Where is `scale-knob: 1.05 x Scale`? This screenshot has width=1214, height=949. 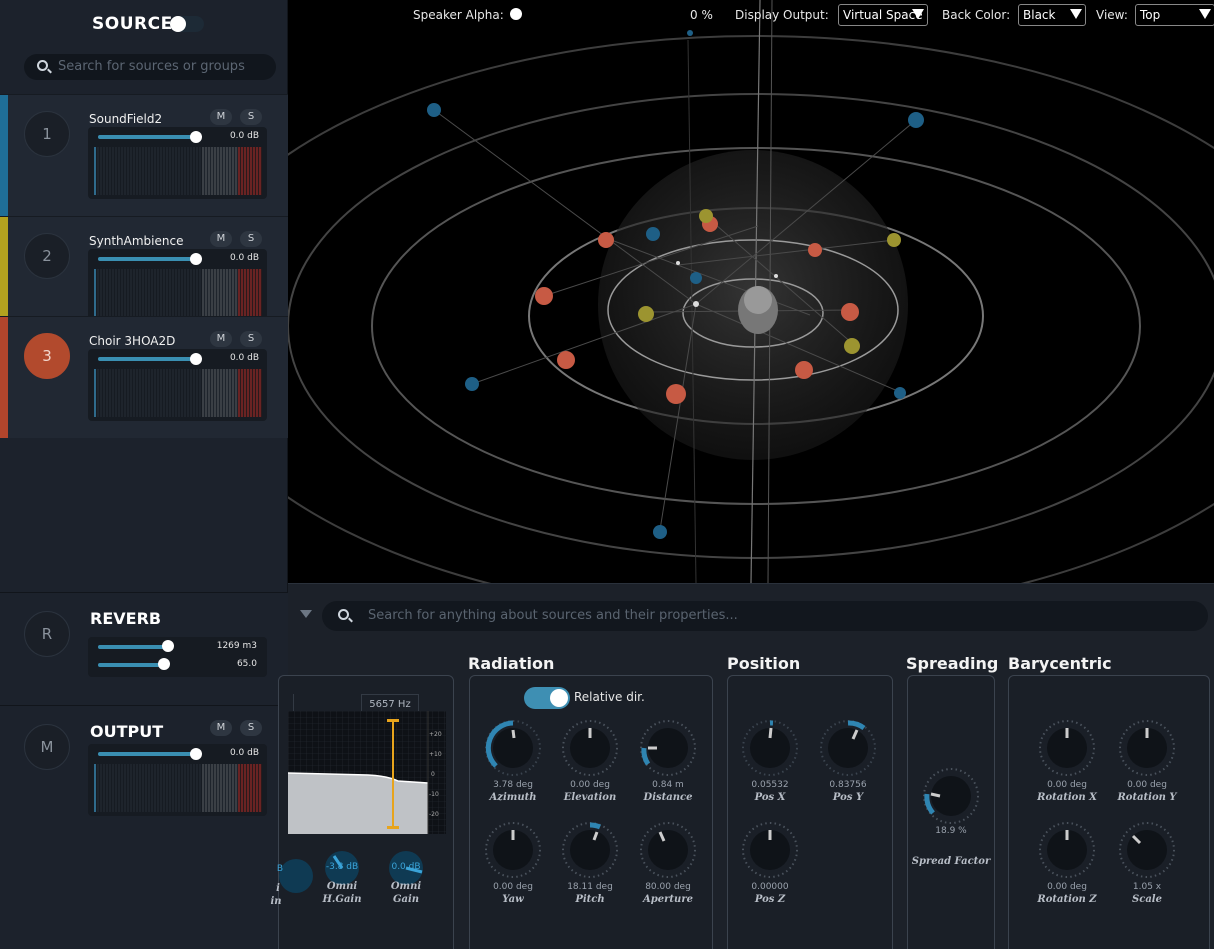 scale-knob: 1.05 x Scale is located at coordinates (1147, 865).